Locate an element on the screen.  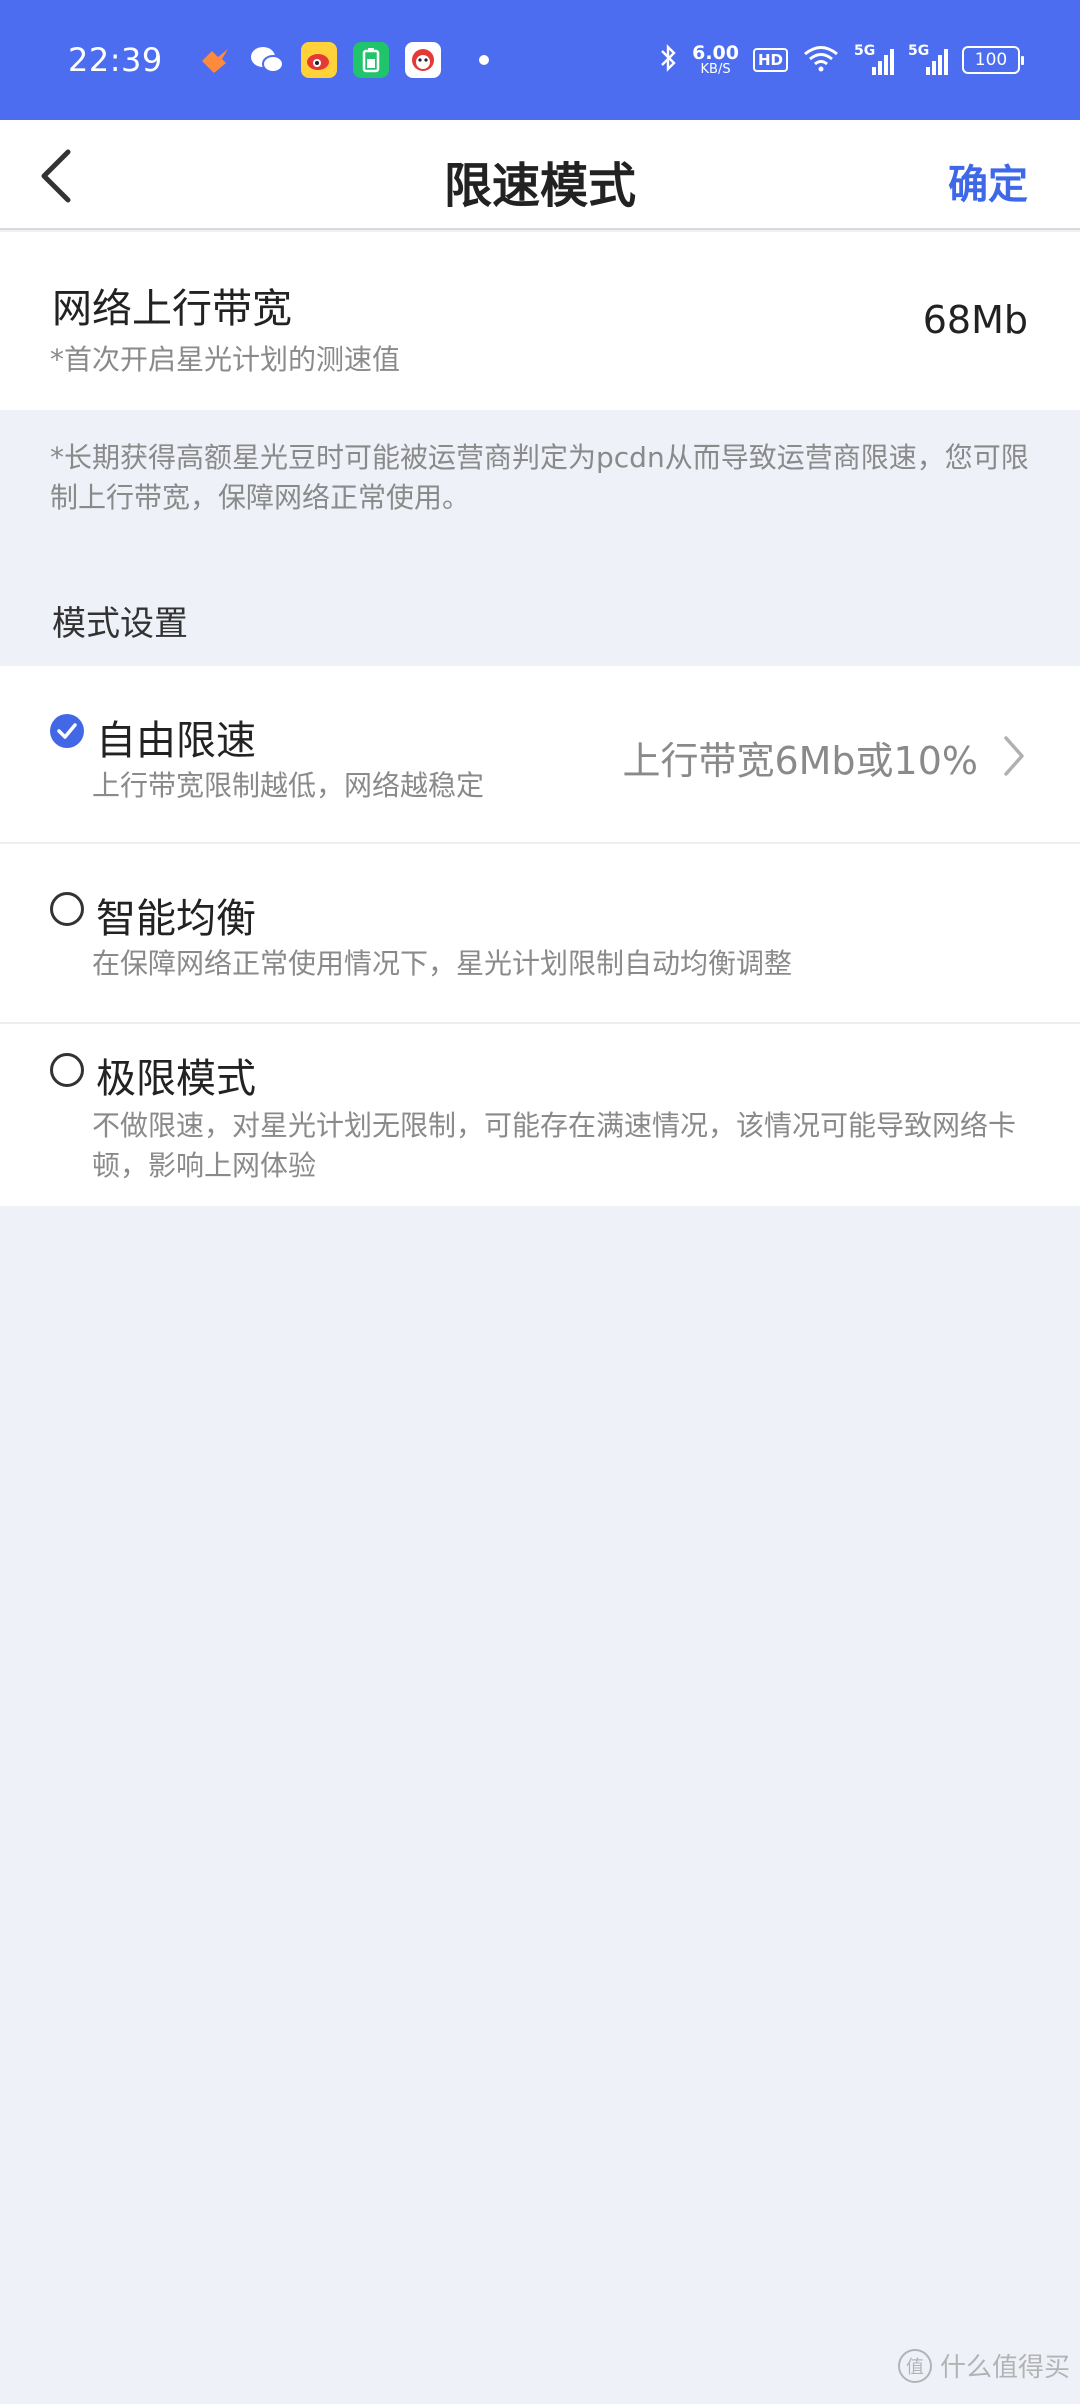
notification-icons is located at coordinates (343, 60).